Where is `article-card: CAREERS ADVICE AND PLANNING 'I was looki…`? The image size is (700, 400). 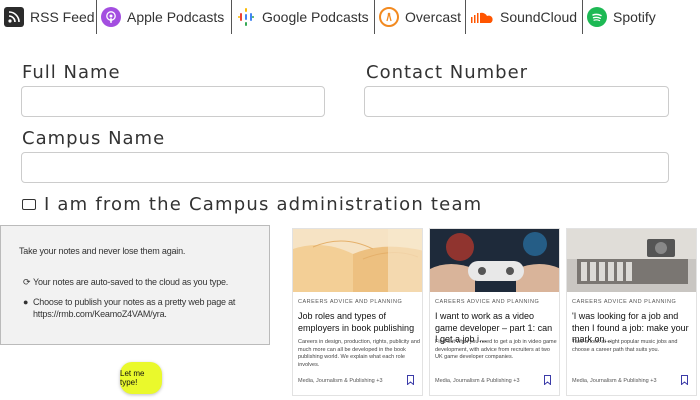
article-card: CAREERS ADVICE AND PLANNING 'I was looki… is located at coordinates (631, 312).